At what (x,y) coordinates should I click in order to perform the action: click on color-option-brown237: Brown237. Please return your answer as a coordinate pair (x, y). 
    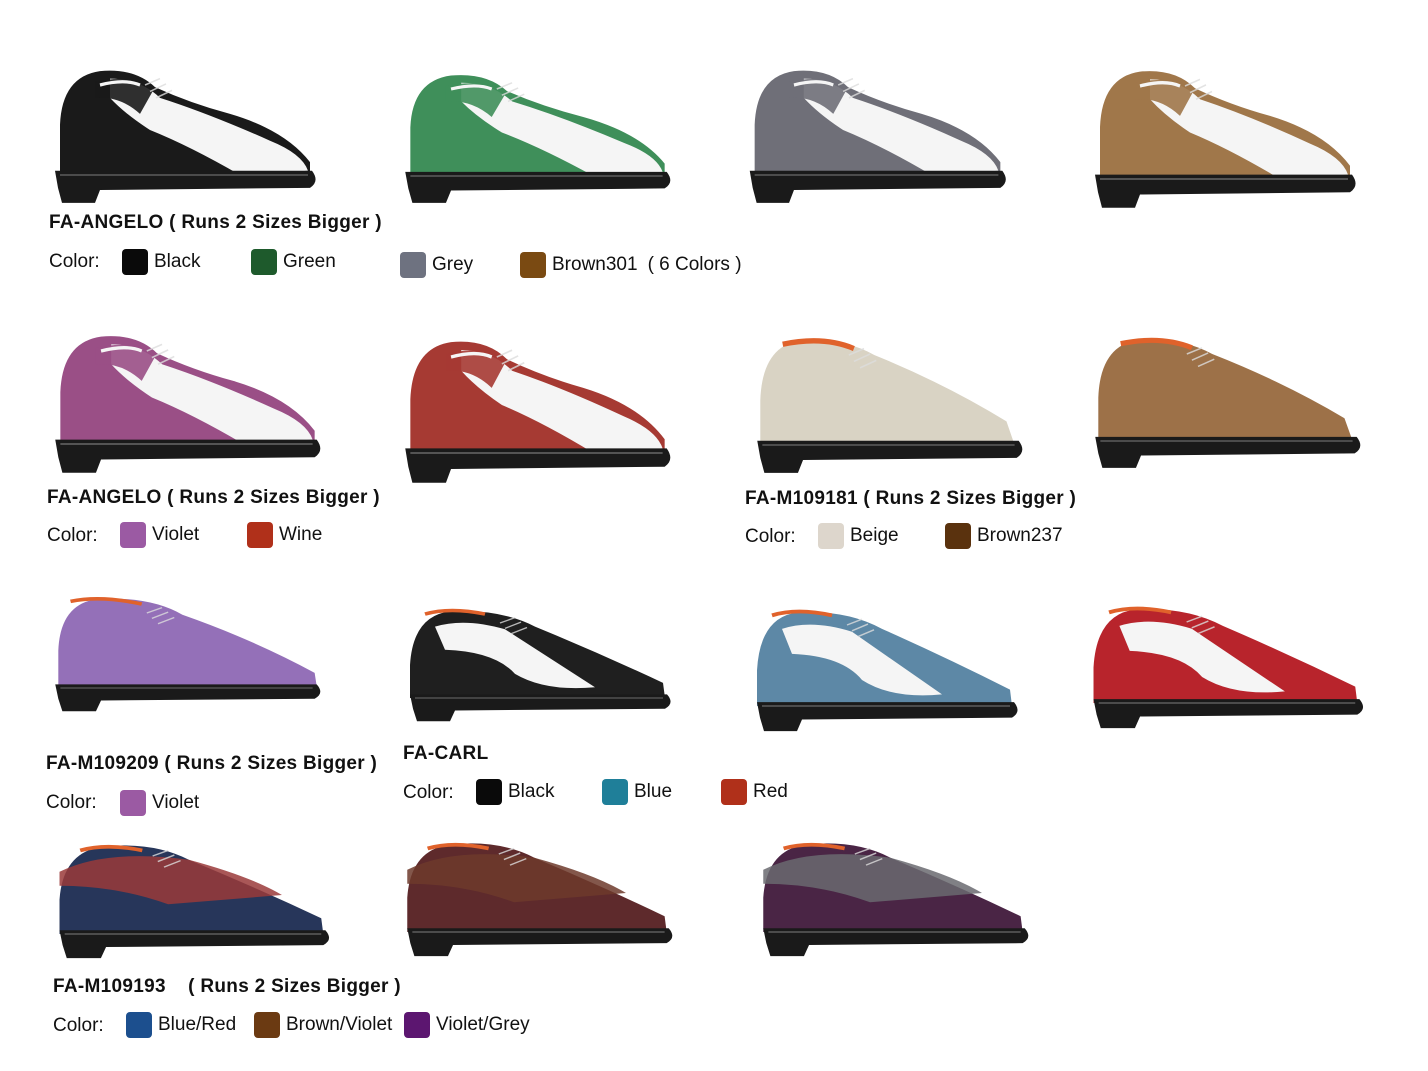
    Looking at the image, I should click on (1004, 536).